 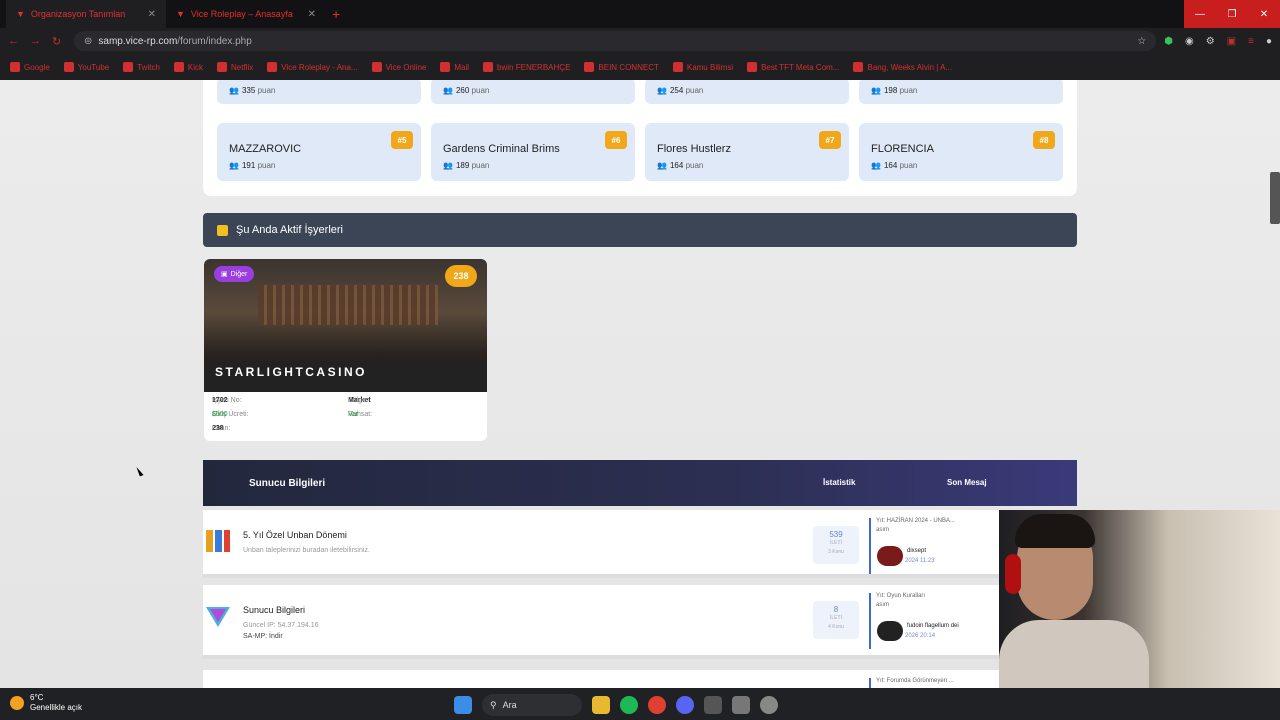 I want to click on category-title: Sunucu Bilgileri, so click(x=287, y=483).